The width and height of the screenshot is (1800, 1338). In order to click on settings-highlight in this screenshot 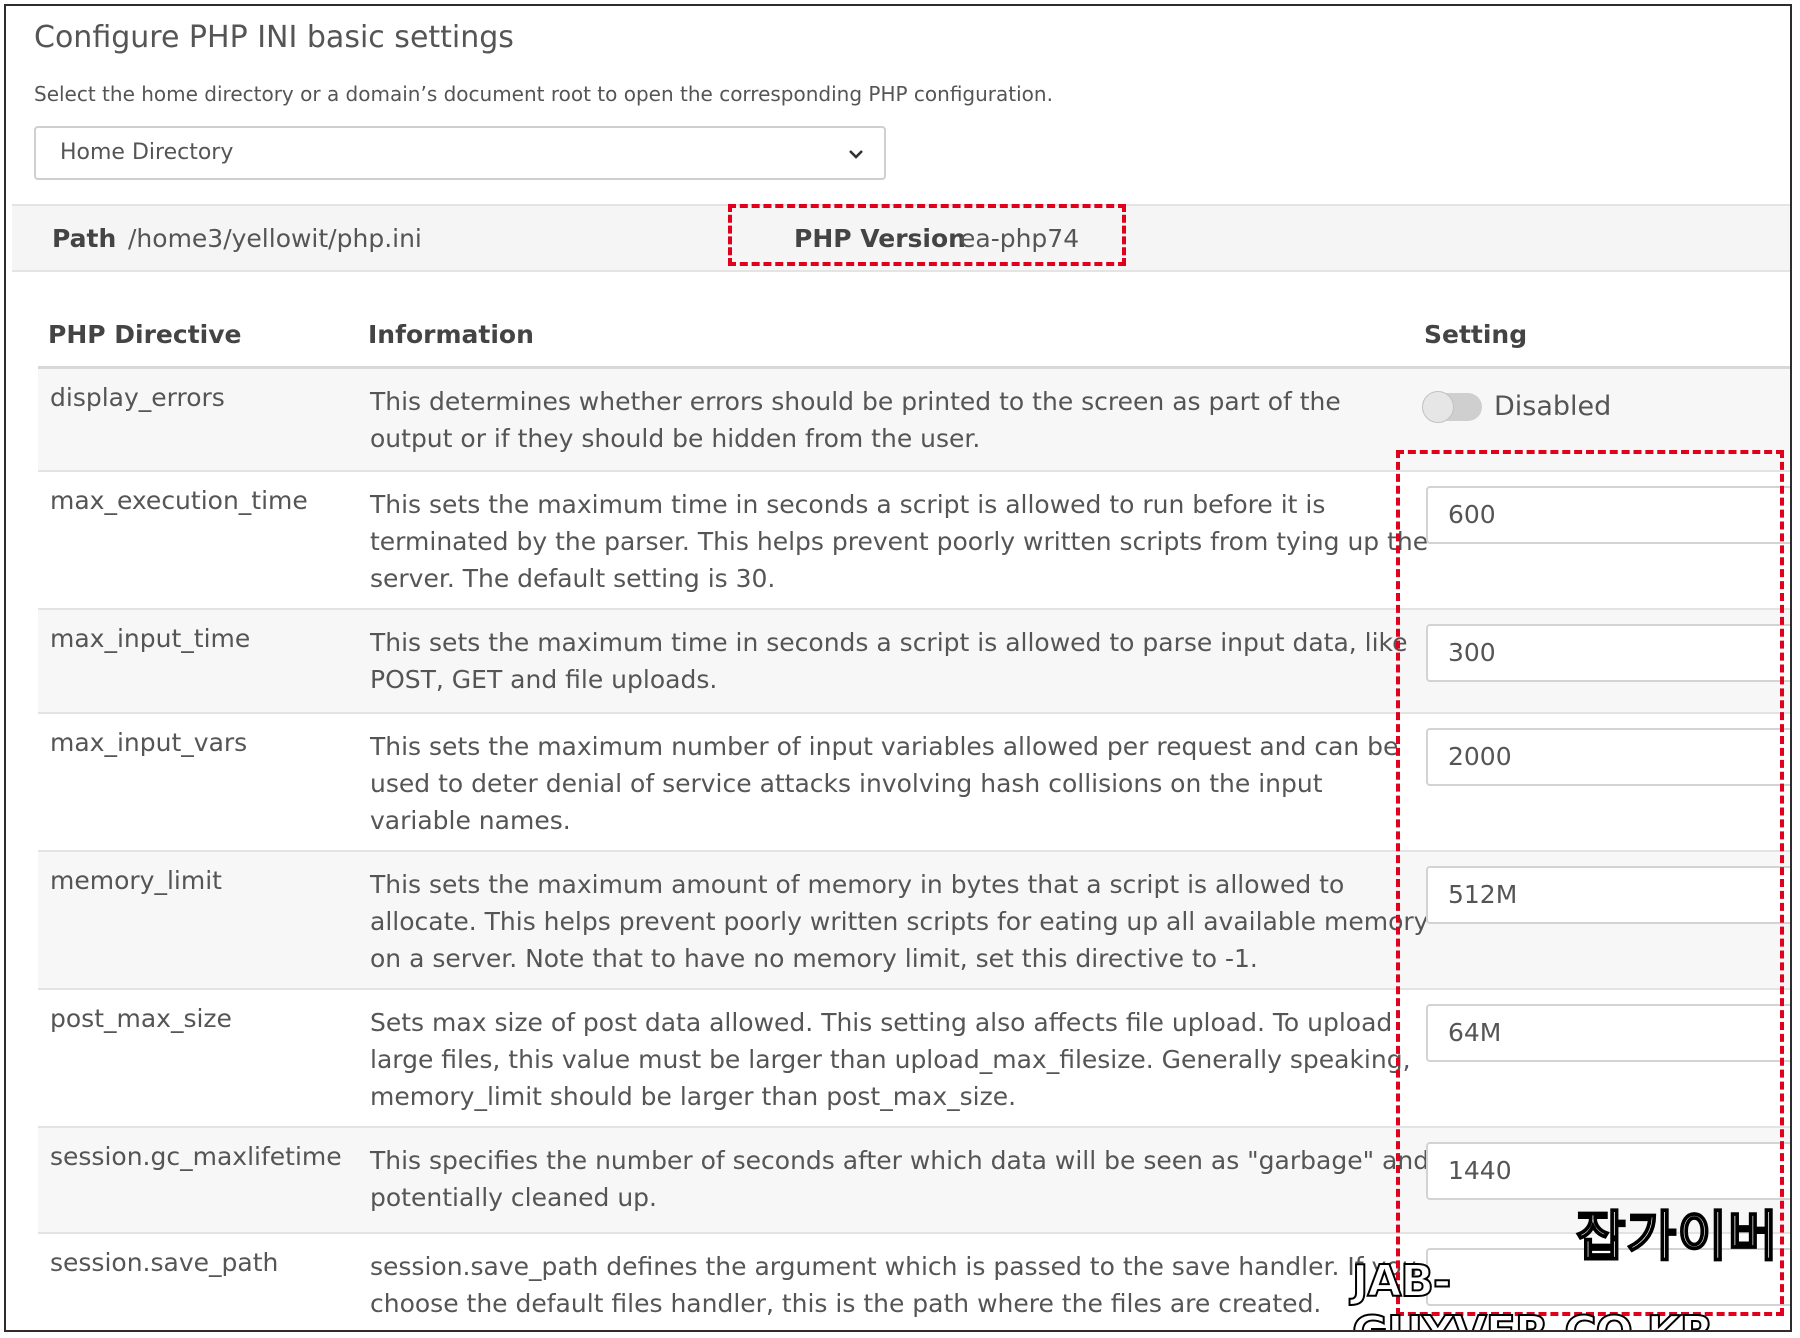, I will do `click(1590, 883)`.